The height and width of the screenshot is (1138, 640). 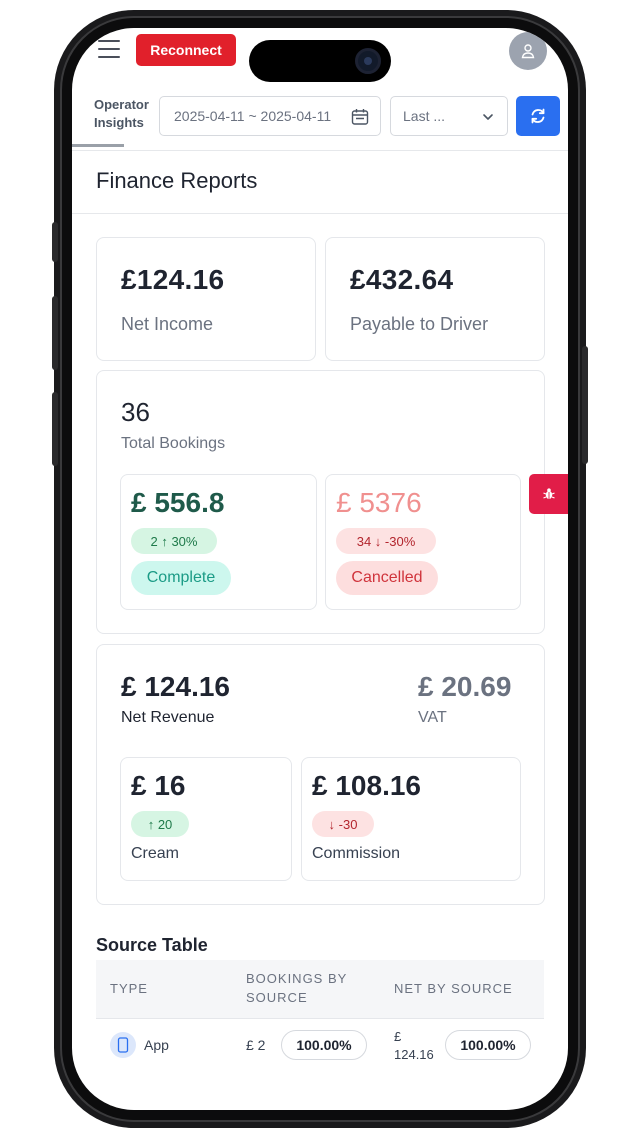 I want to click on front-camera, so click(x=368, y=61).